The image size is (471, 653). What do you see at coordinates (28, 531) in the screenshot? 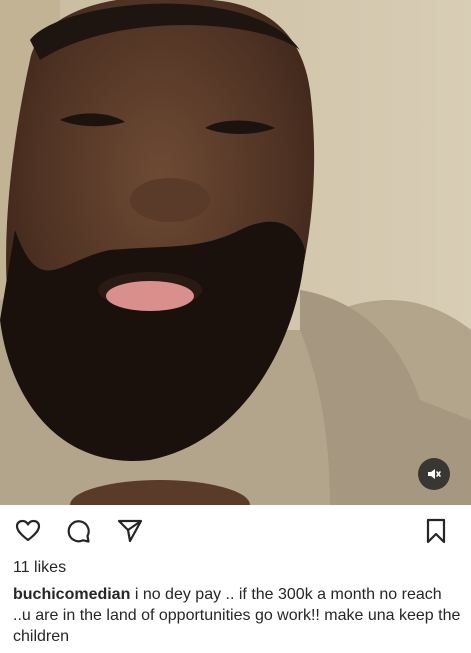
I see `heart-icon` at bounding box center [28, 531].